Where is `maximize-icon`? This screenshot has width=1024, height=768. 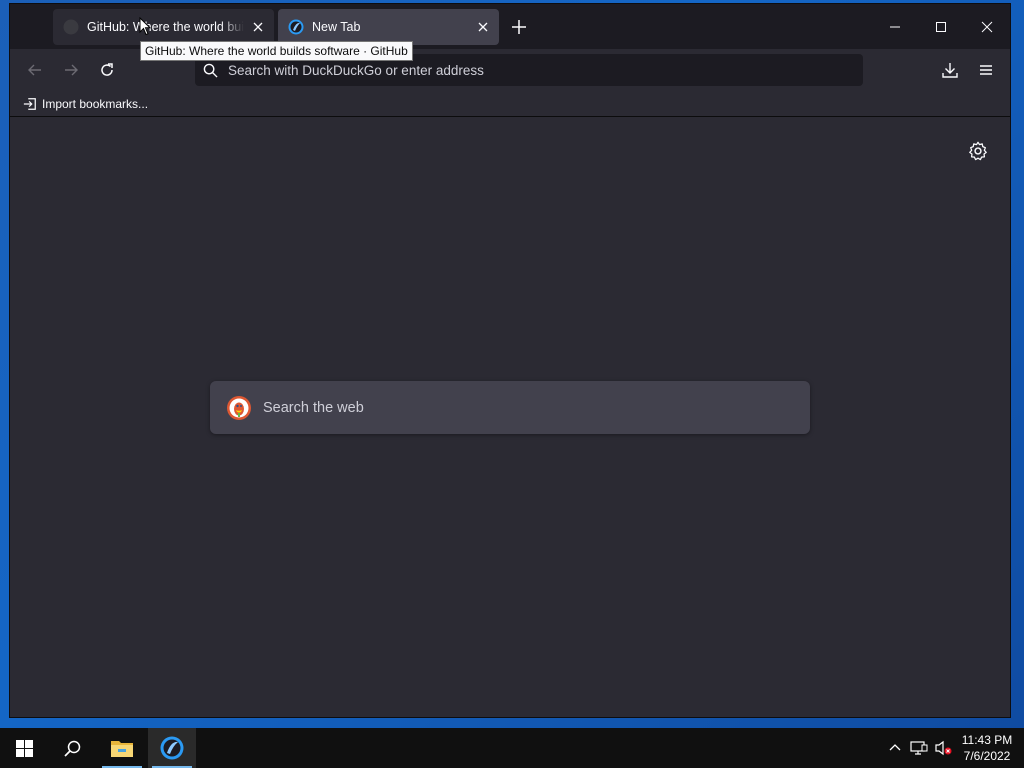 maximize-icon is located at coordinates (941, 26).